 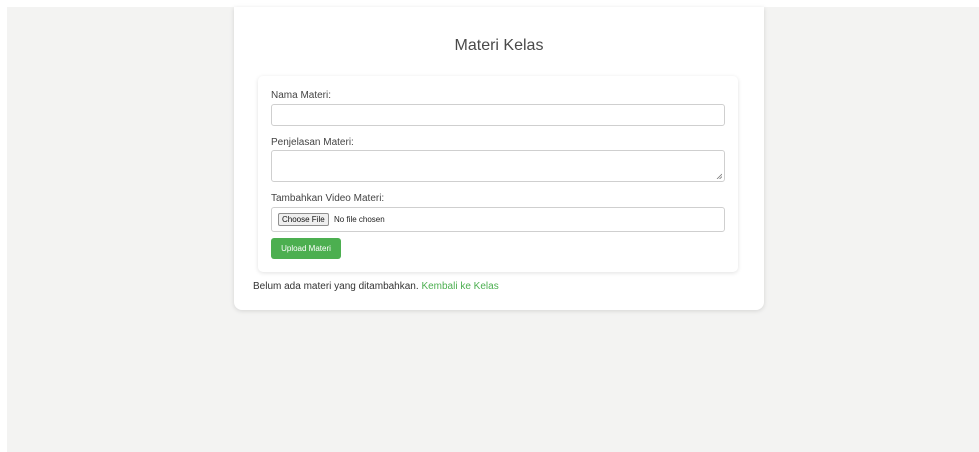 What do you see at coordinates (306, 248) in the screenshot?
I see `upload-materi-button: Upload Materi` at bounding box center [306, 248].